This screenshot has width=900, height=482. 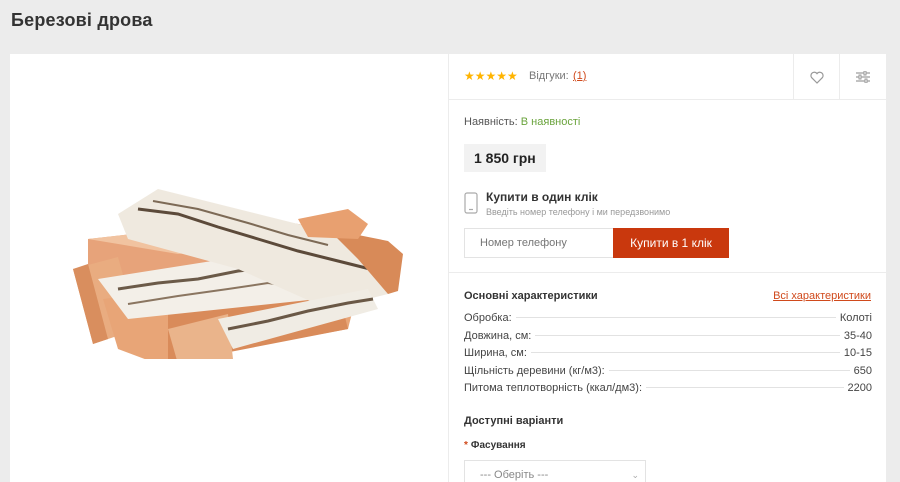 What do you see at coordinates (495, 353) in the screenshot?
I see `spec-key: Ширина, см:` at bounding box center [495, 353].